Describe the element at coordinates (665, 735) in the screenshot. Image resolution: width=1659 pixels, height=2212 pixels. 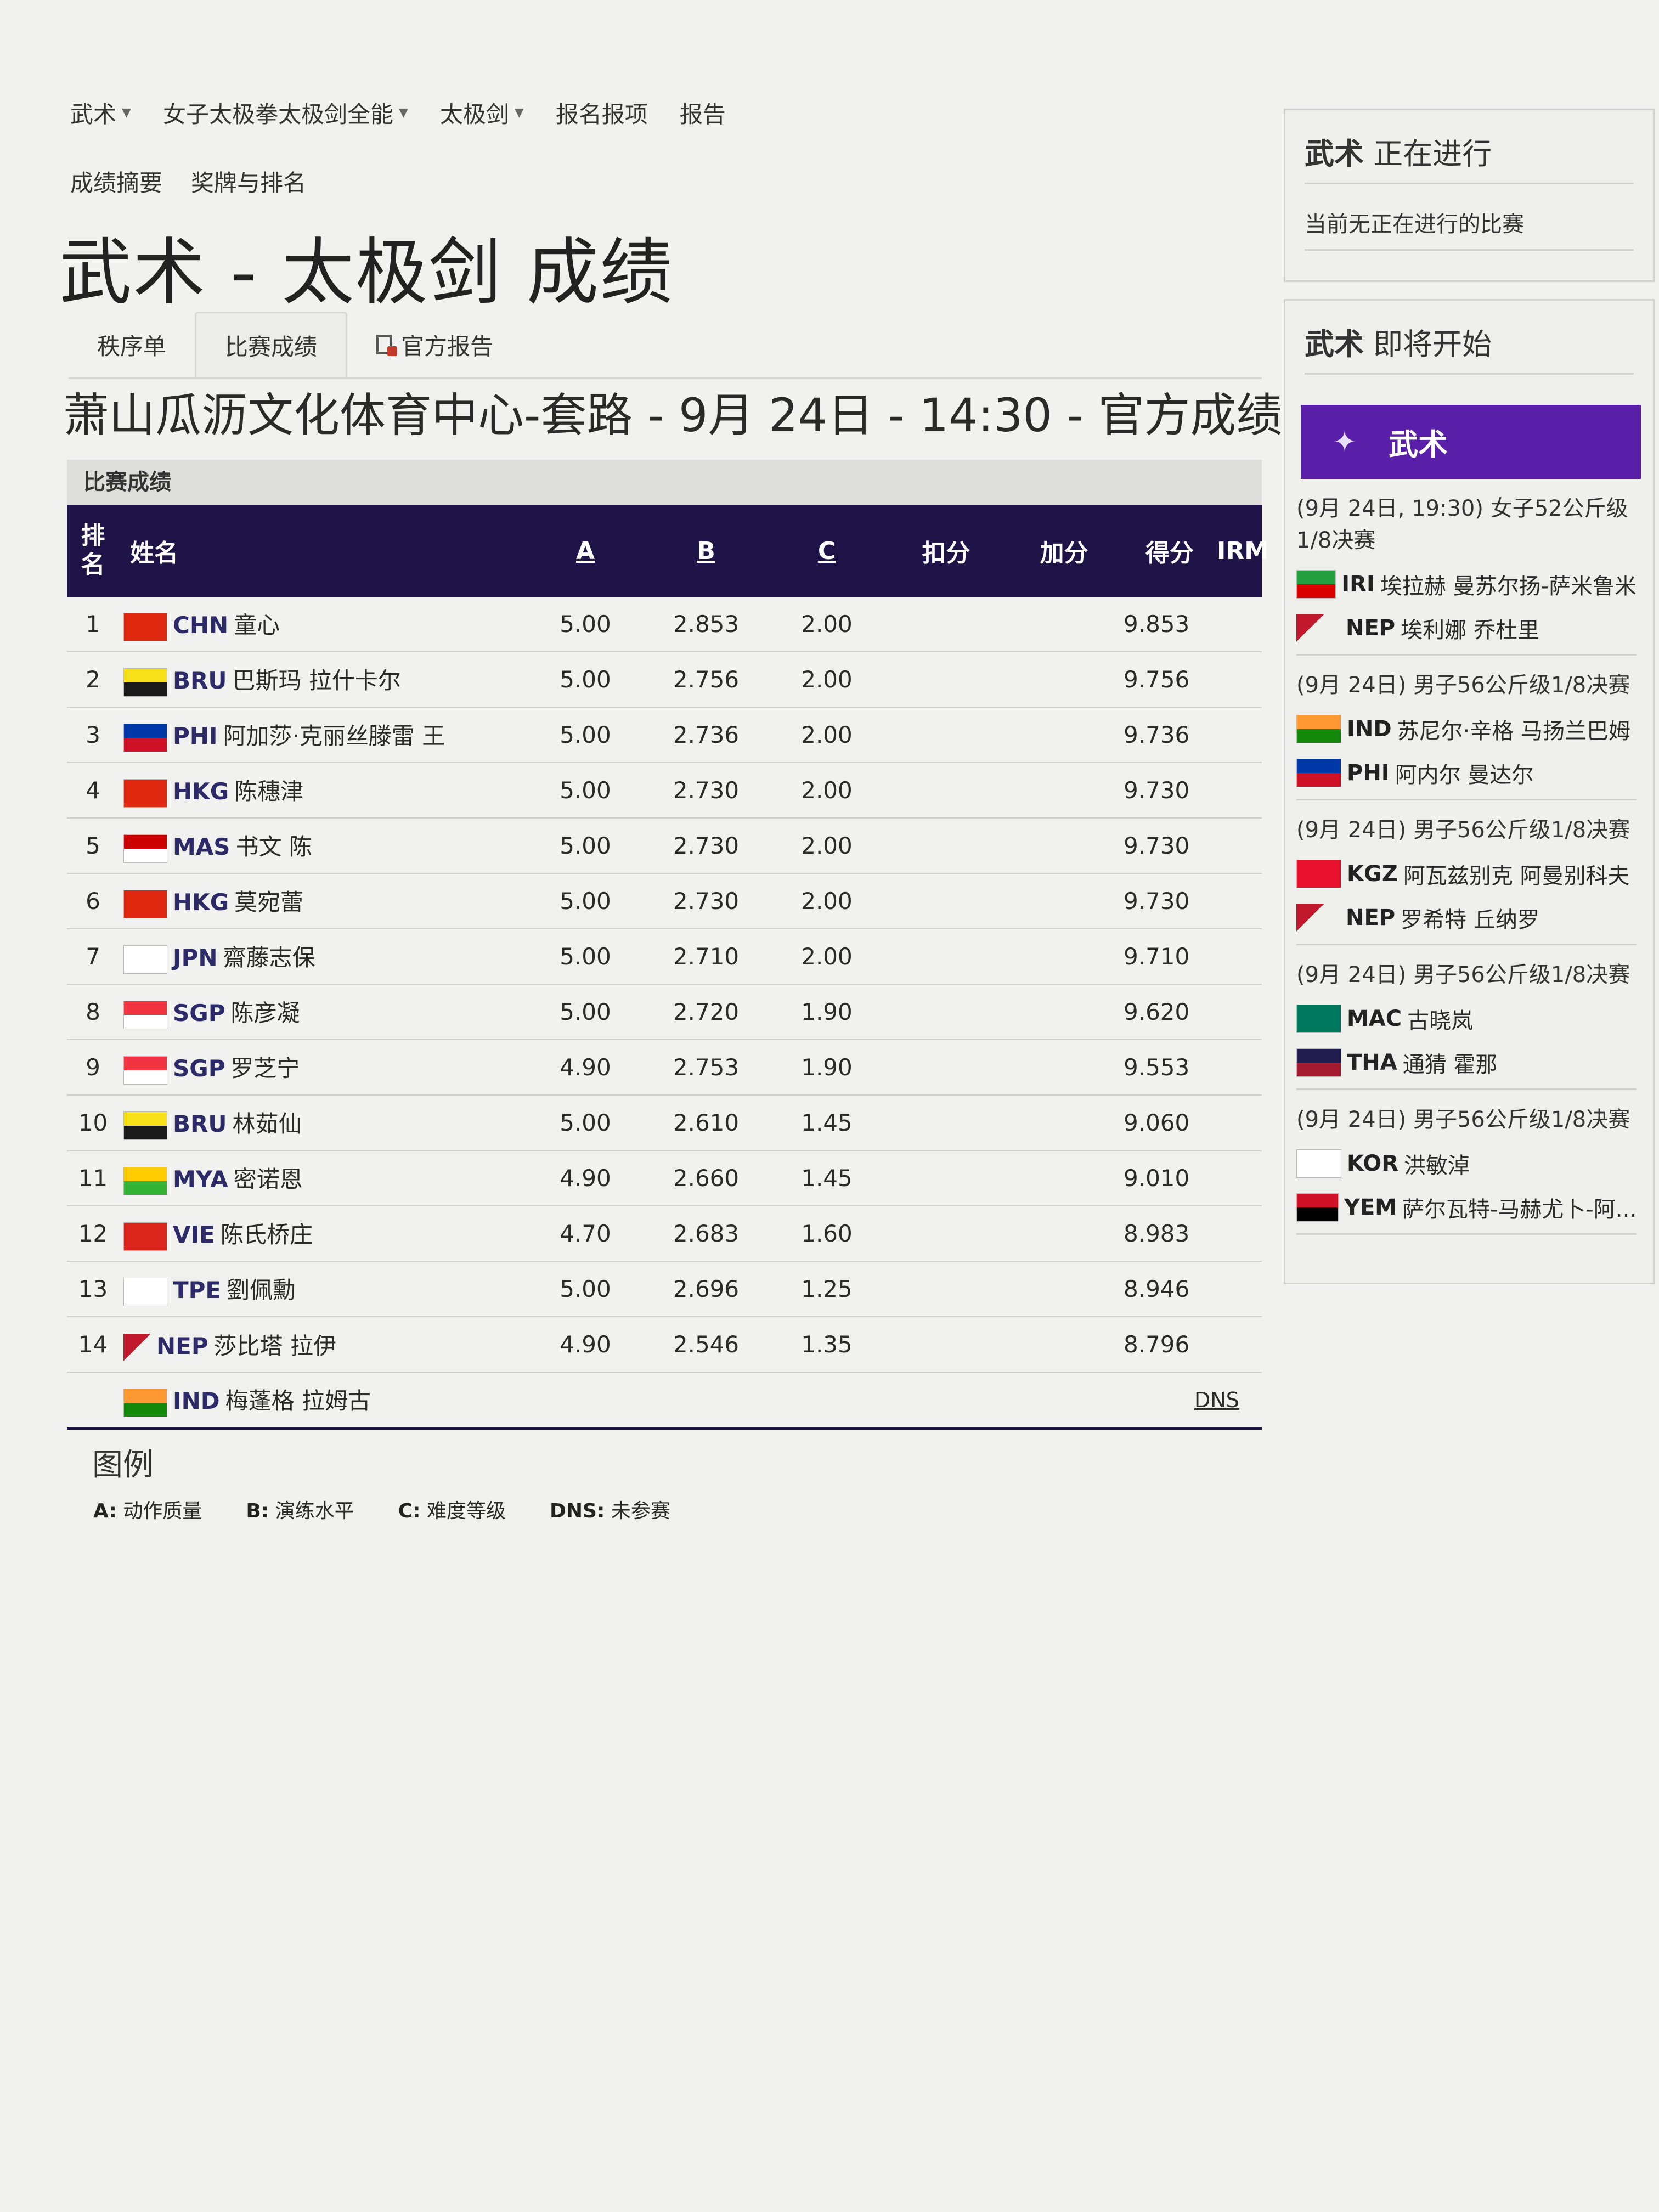
I see `table-row: 3 PHI 阿加莎·克丽丝滕雷 王 5.00 2.736 2.00 9.736` at that location.